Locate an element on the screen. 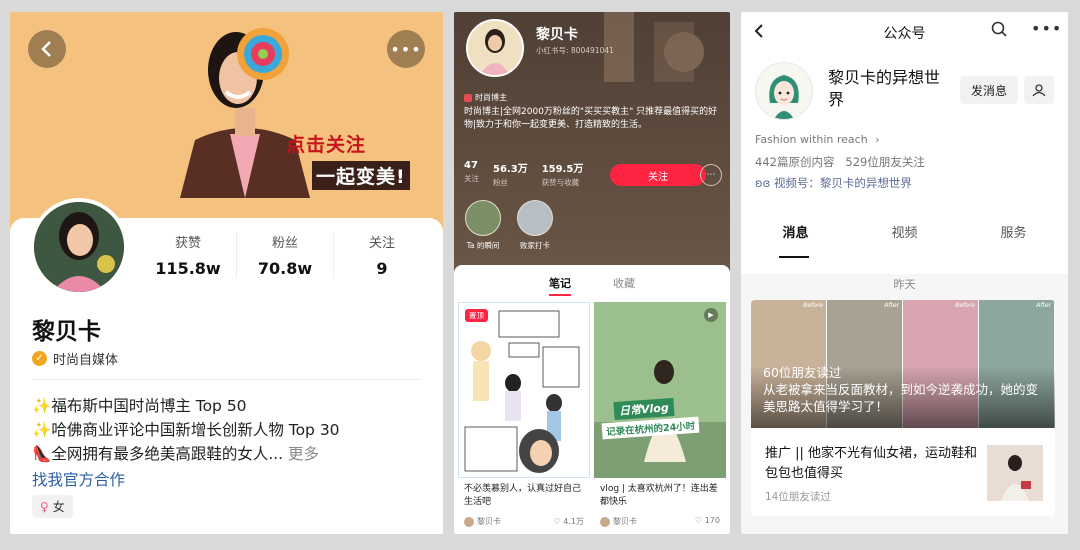 The height and width of the screenshot is (550, 1080). account-avatar is located at coordinates (784, 91).